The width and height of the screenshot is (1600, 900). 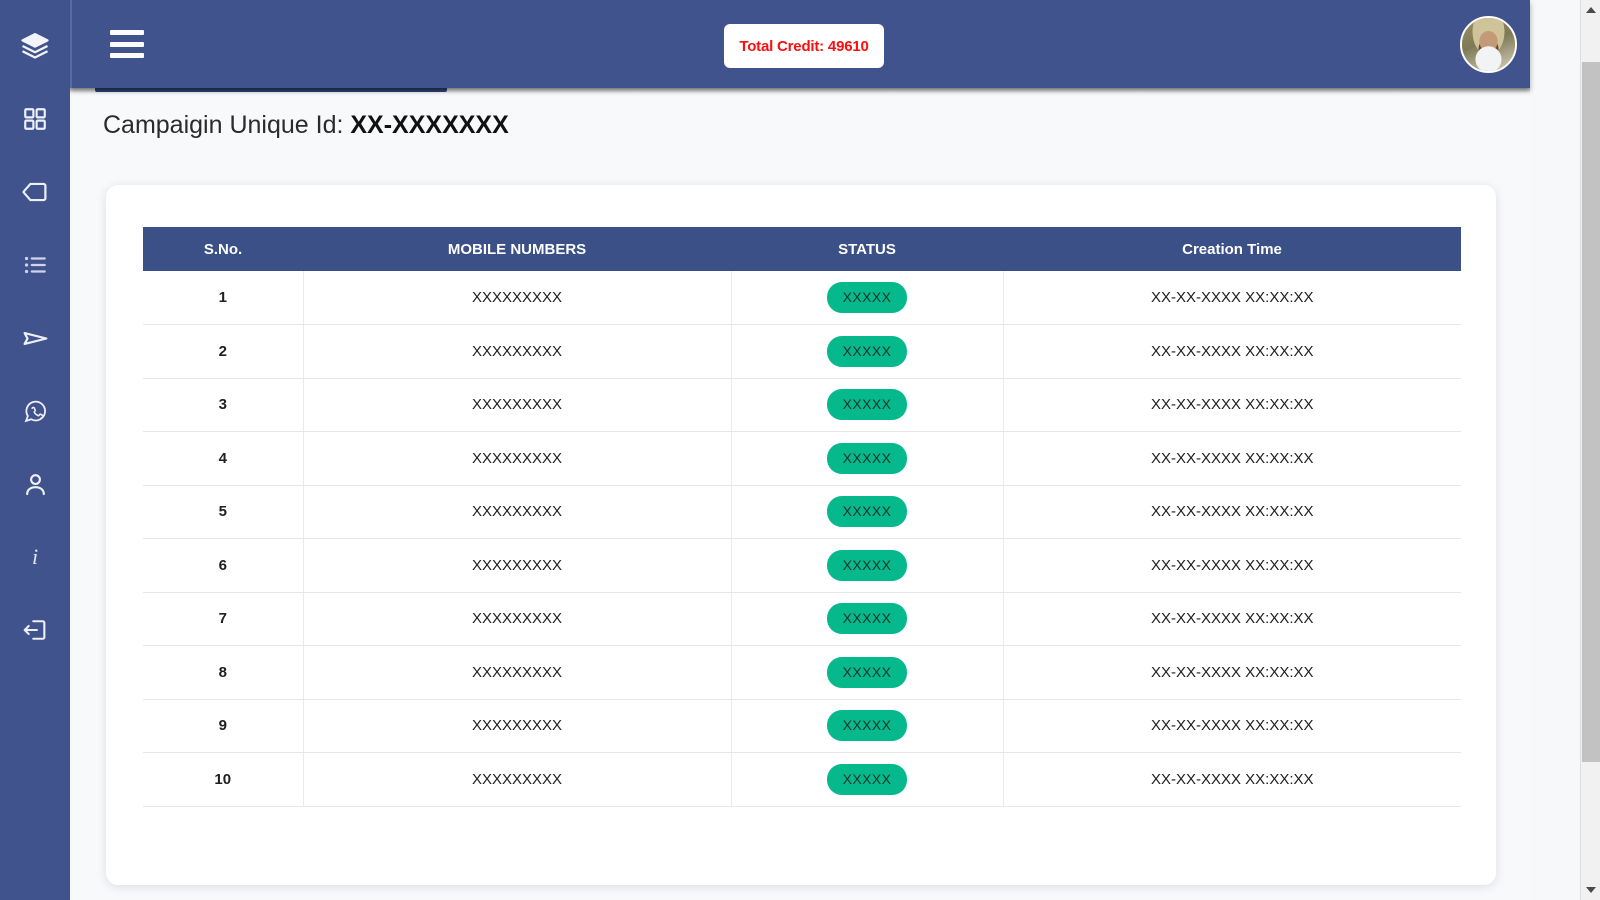 I want to click on top-bar: Total Credit: 49610, so click(x=800, y=44).